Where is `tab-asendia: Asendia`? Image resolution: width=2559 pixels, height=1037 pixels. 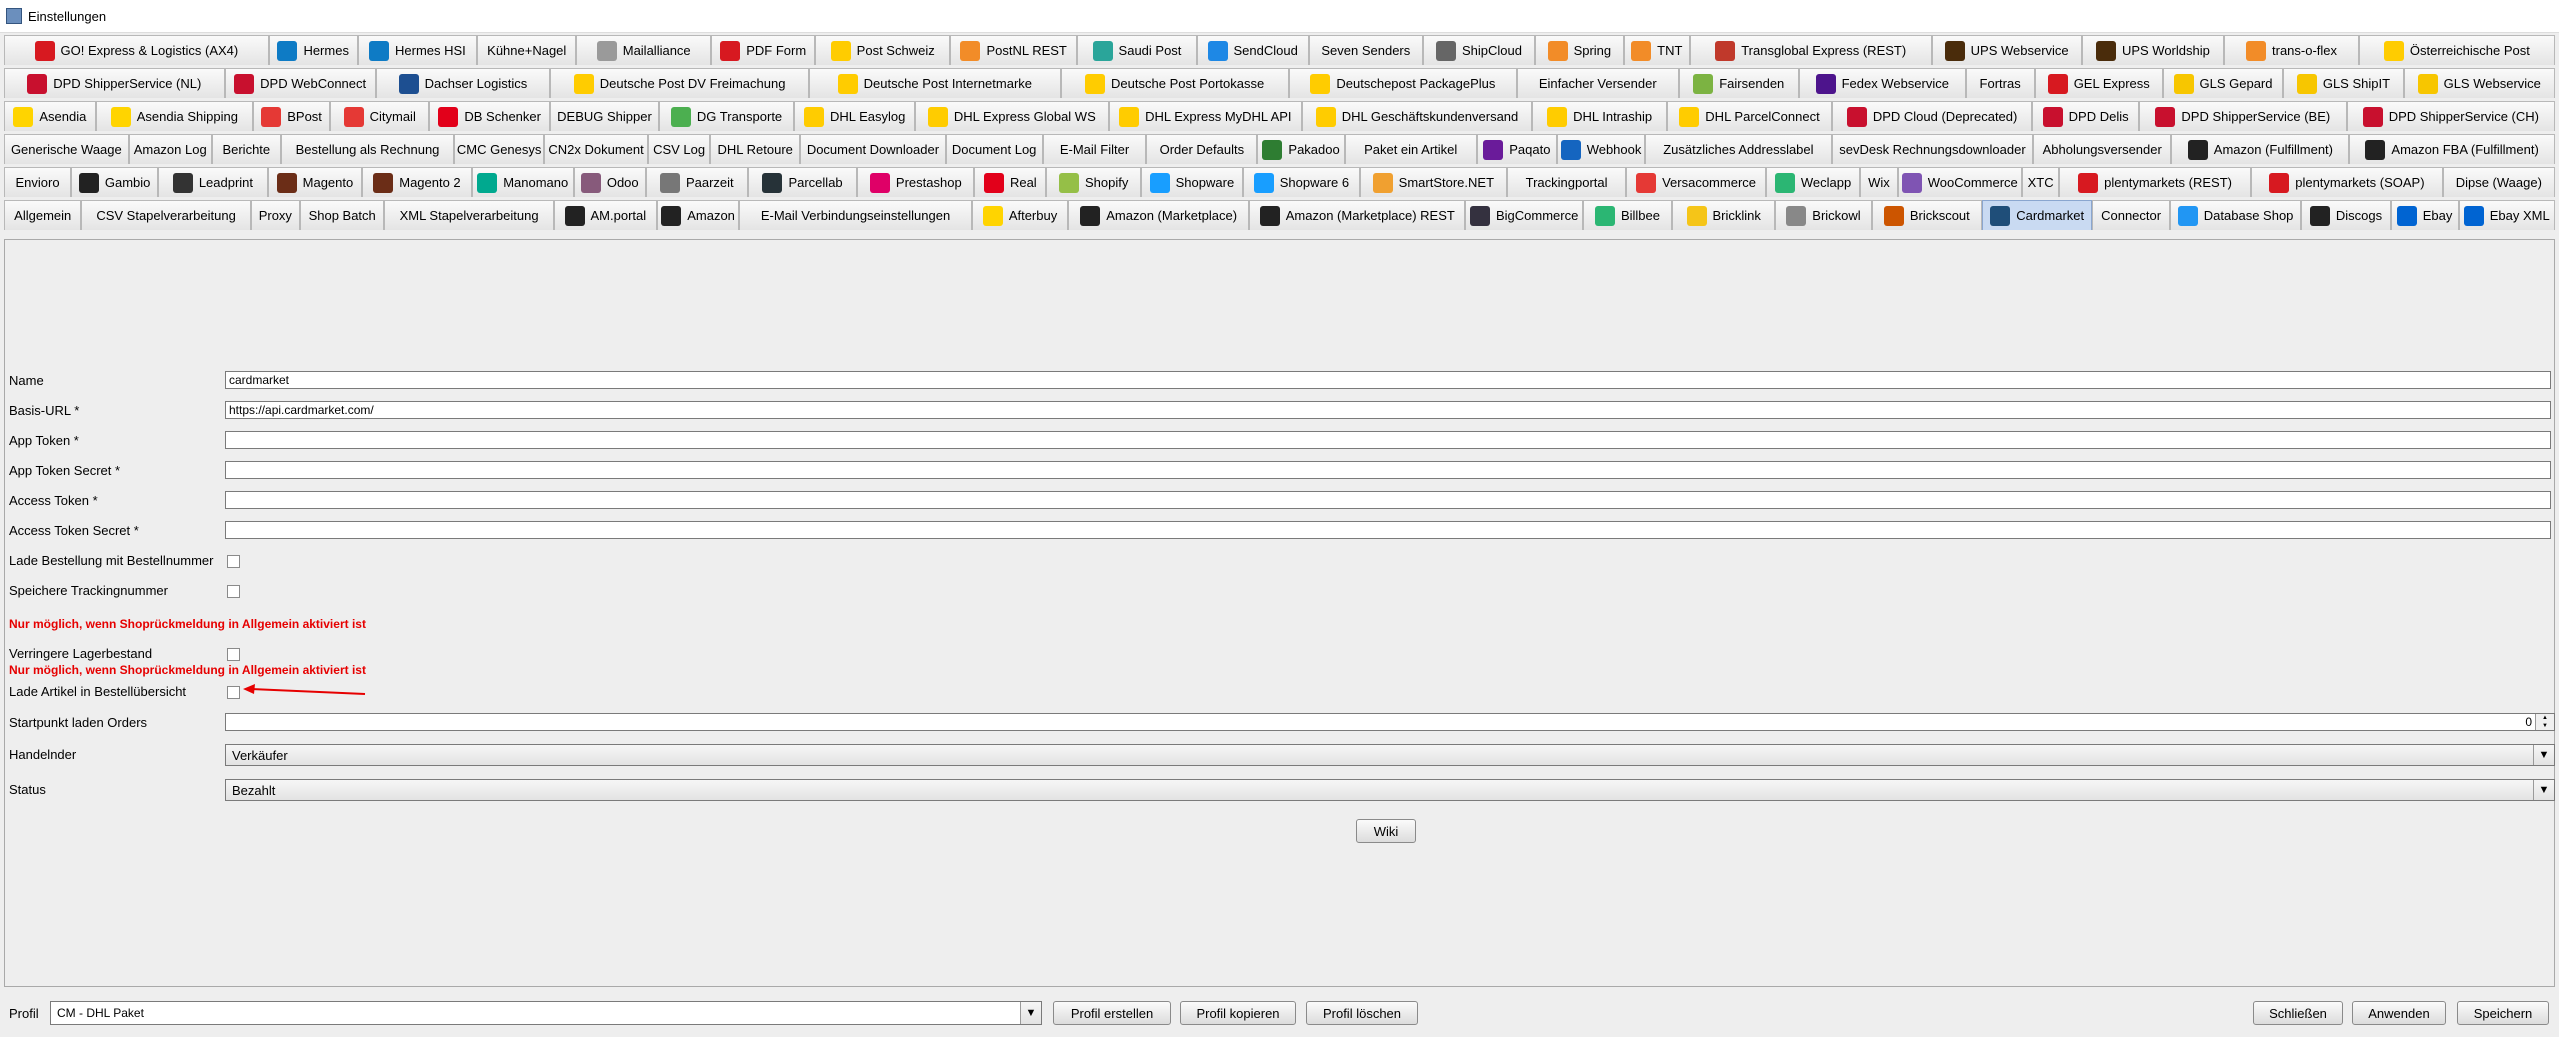
tab-asendia: Asendia is located at coordinates (50, 116).